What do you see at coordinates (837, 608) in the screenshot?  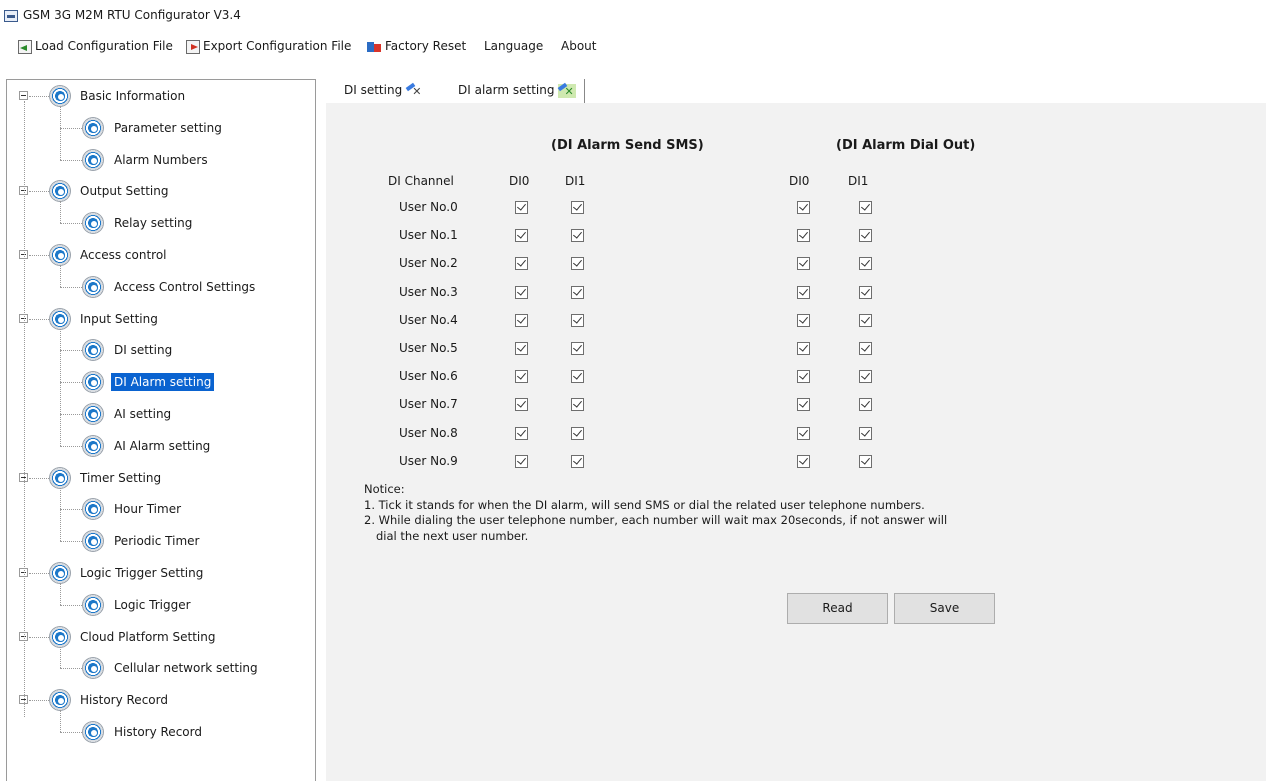 I see `read-button: Read` at bounding box center [837, 608].